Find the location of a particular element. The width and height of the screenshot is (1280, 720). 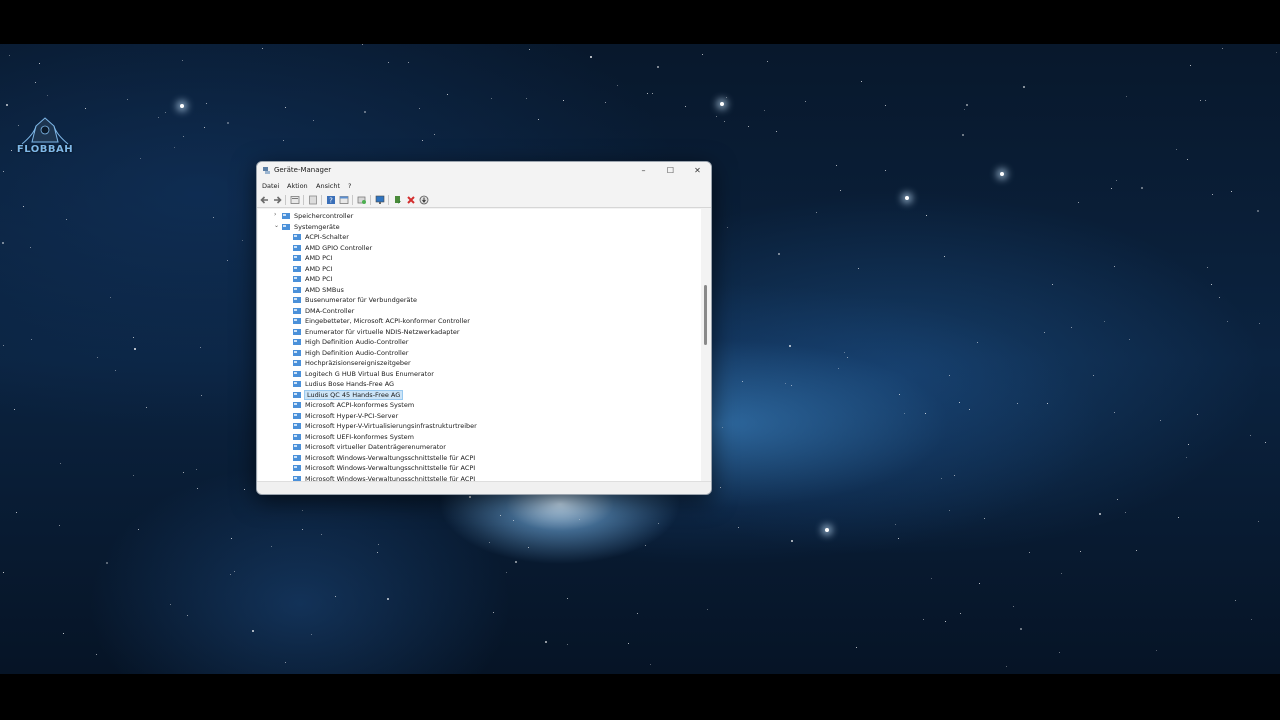

scan-hardware-icon is located at coordinates (362, 200).